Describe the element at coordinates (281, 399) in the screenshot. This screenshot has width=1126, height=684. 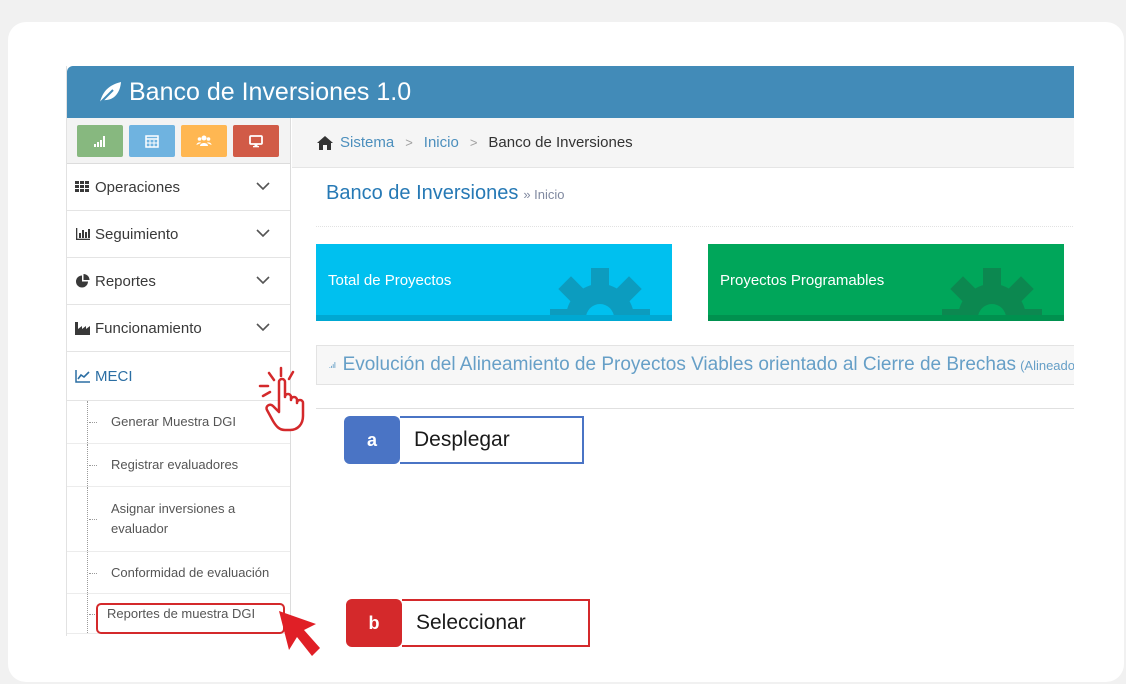
I see `hand-pointer-icon` at that location.